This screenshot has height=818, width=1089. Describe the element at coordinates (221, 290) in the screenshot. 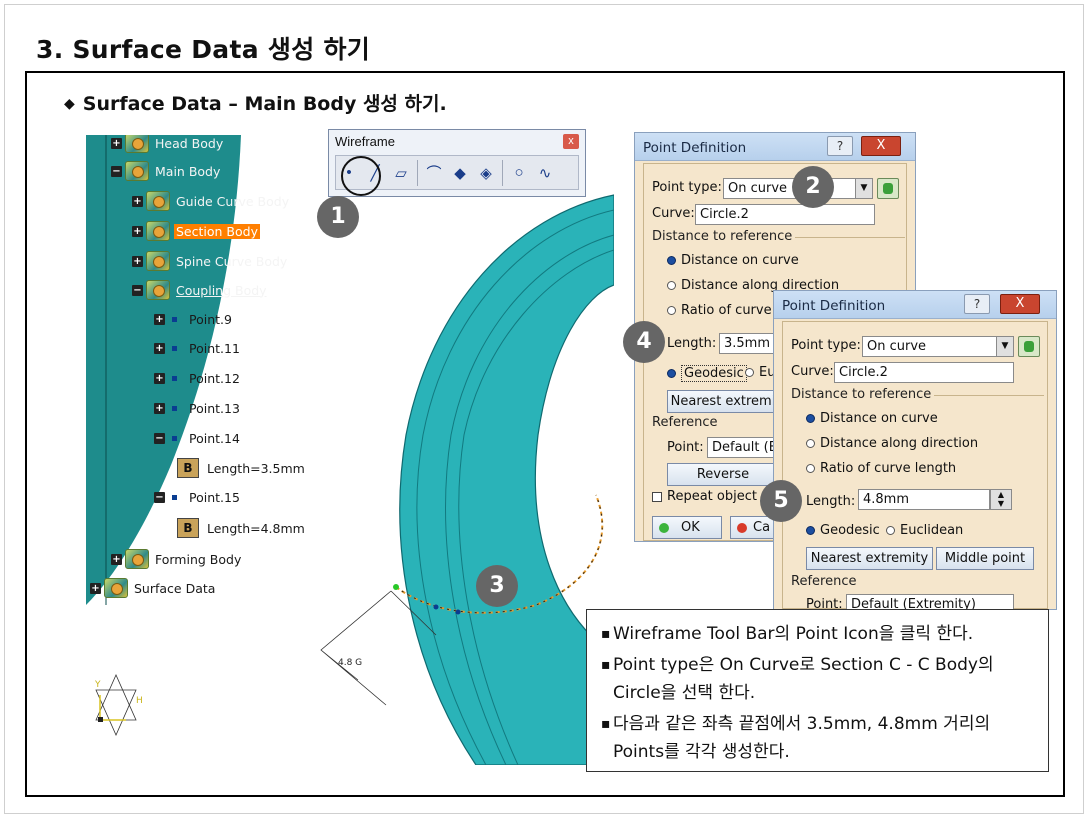

I see `tree-item-label: Coupling Body` at that location.